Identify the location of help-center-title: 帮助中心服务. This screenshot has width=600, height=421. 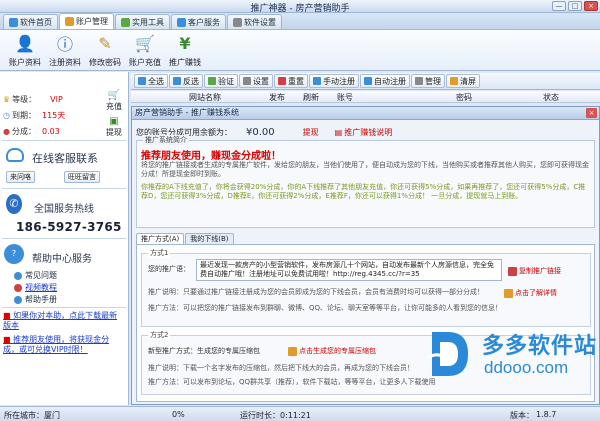
(62, 259).